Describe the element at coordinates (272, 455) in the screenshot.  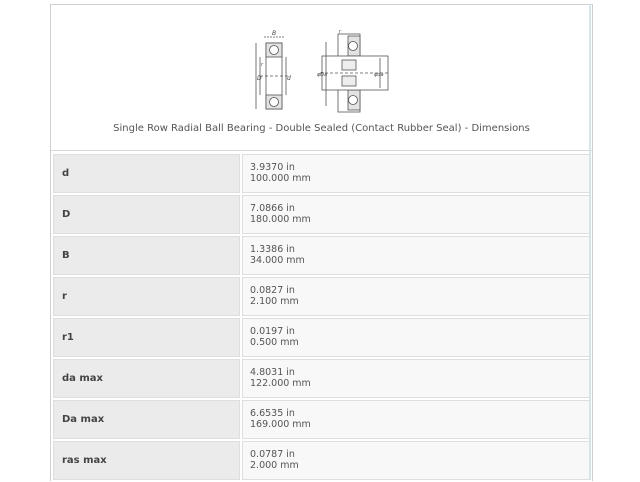
I see `value-in: 0.0787 in` at that location.